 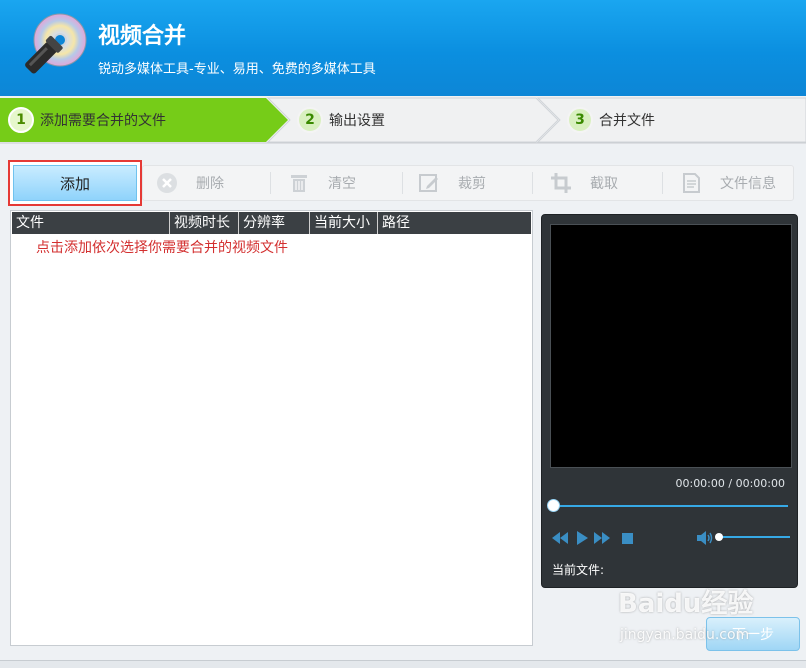 What do you see at coordinates (310, 120) in the screenshot?
I see `step-2-number: 2` at bounding box center [310, 120].